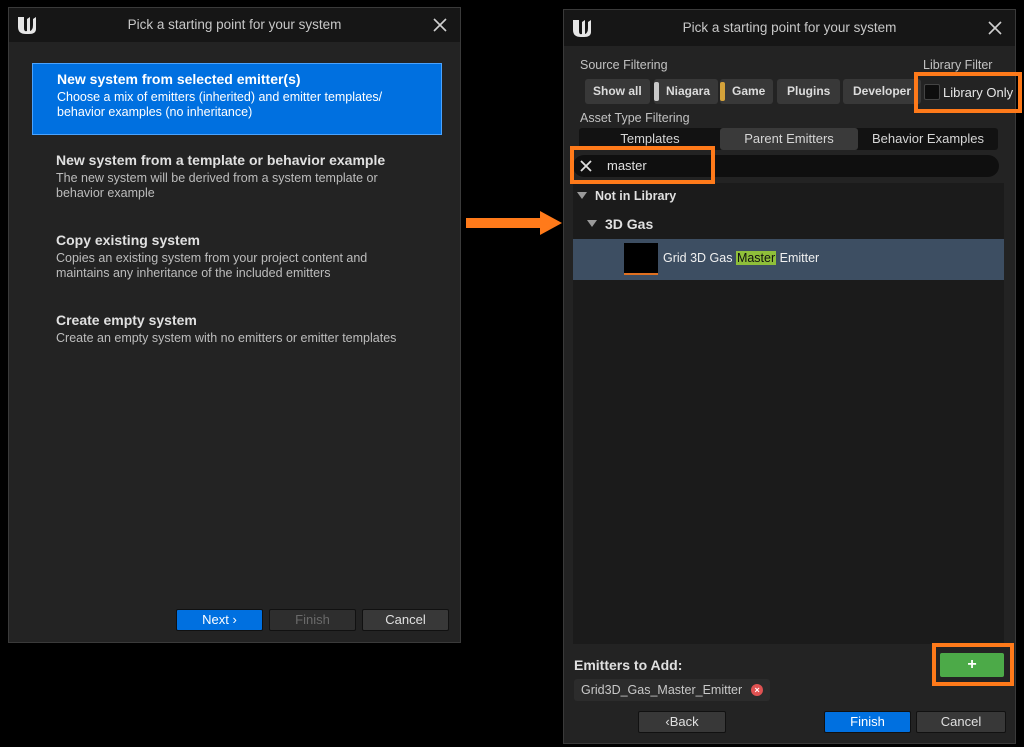 The width and height of the screenshot is (1024, 747). I want to click on asset-type-label: Asset Type Filtering, so click(635, 118).